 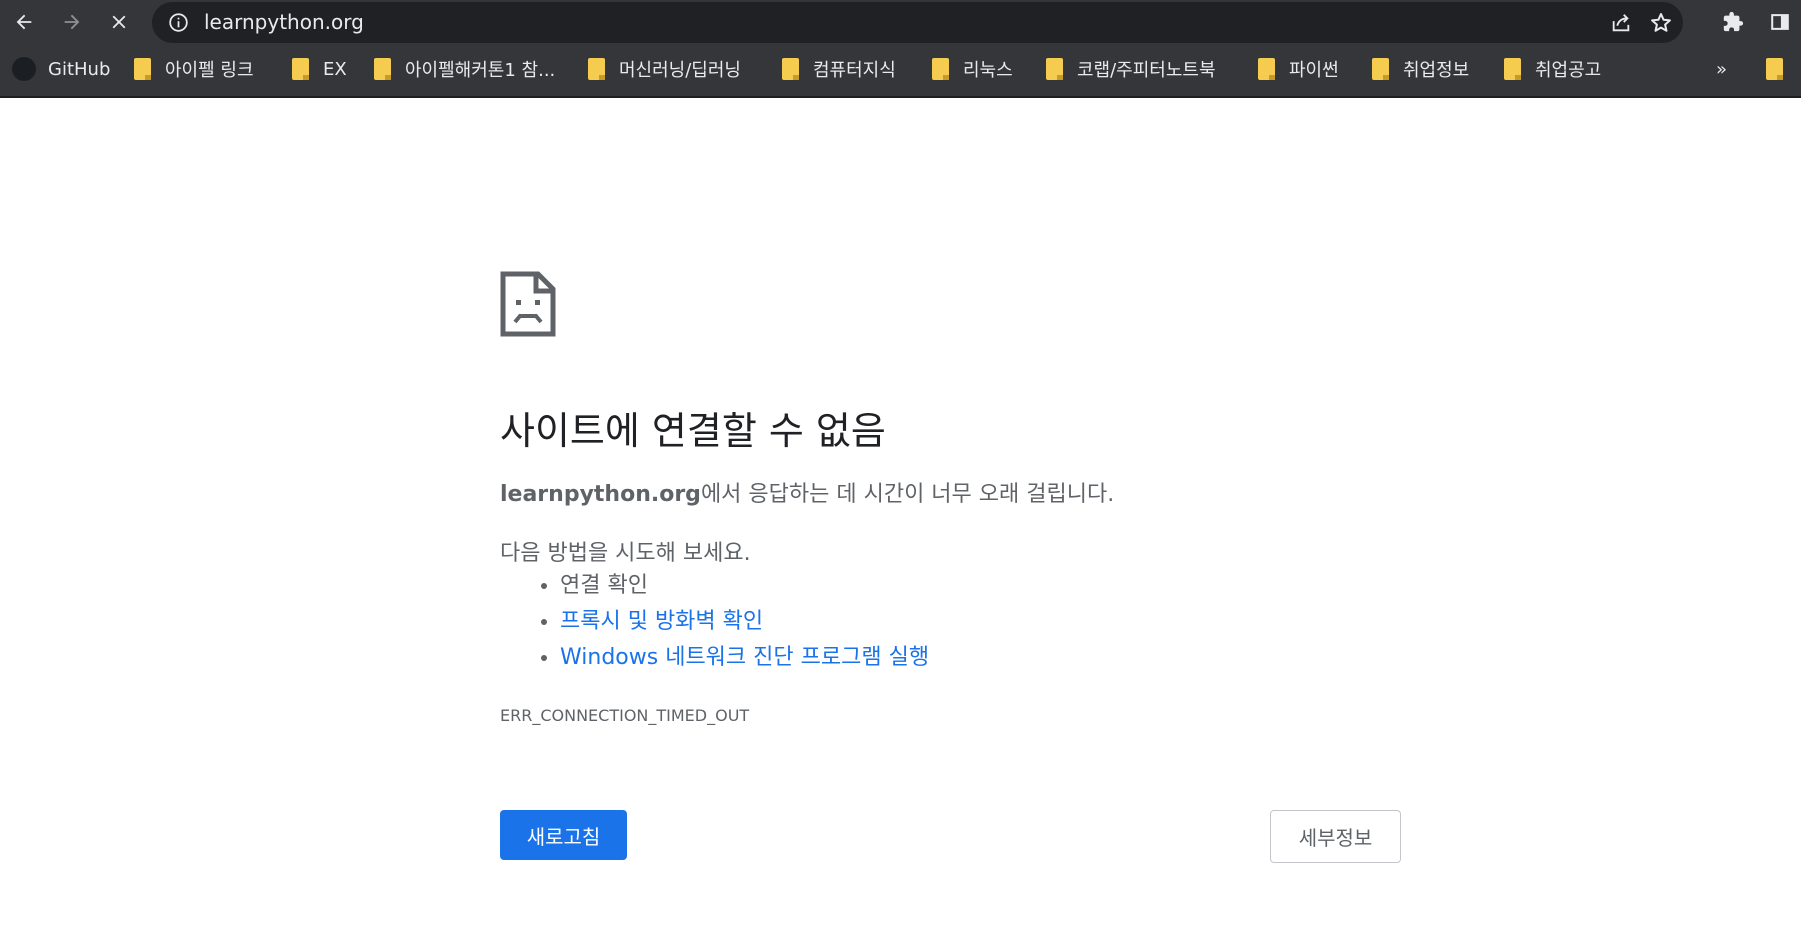 I want to click on star-icon, so click(x=1661, y=23).